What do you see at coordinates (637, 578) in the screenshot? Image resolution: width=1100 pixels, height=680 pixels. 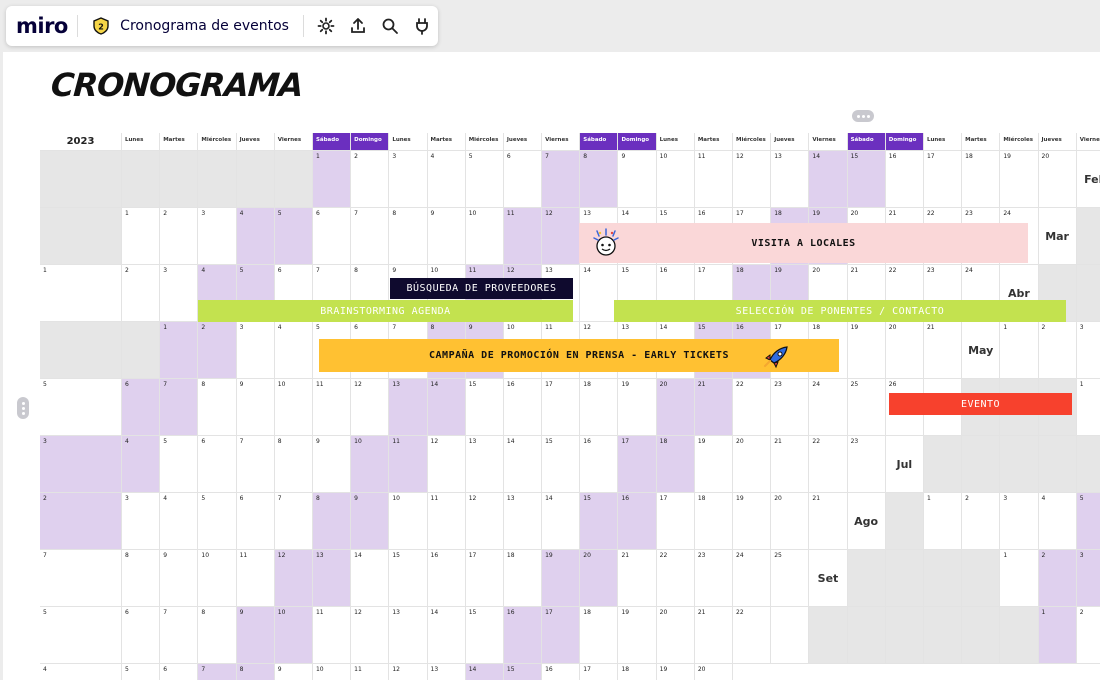 I see `day-cell: 21` at bounding box center [637, 578].